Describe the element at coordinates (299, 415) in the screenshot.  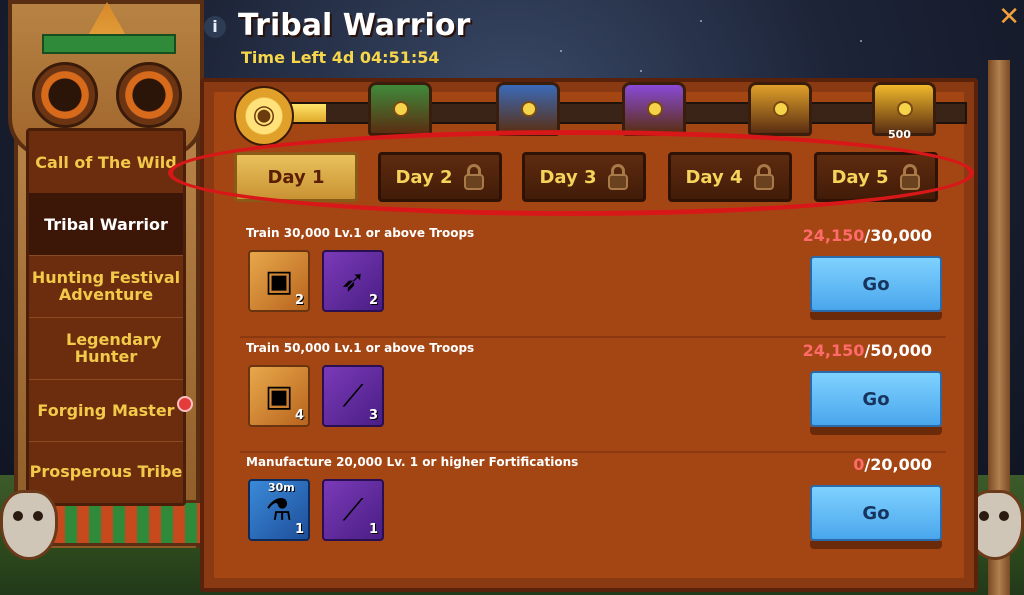
I see `reward-count: 4` at that location.